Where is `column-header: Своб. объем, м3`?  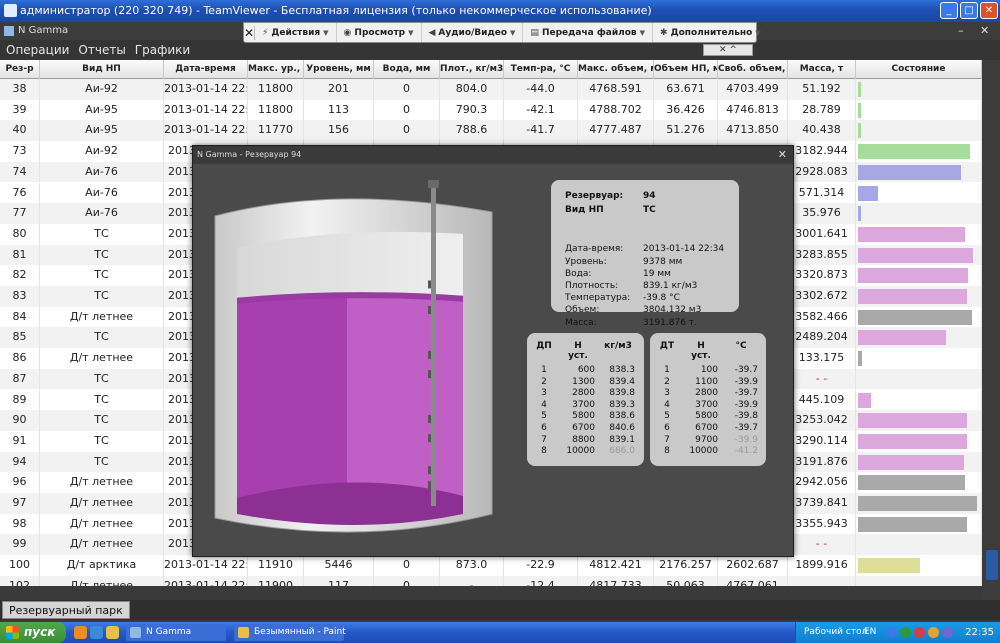
column-header: Своб. объем, м3 is located at coordinates (753, 69).